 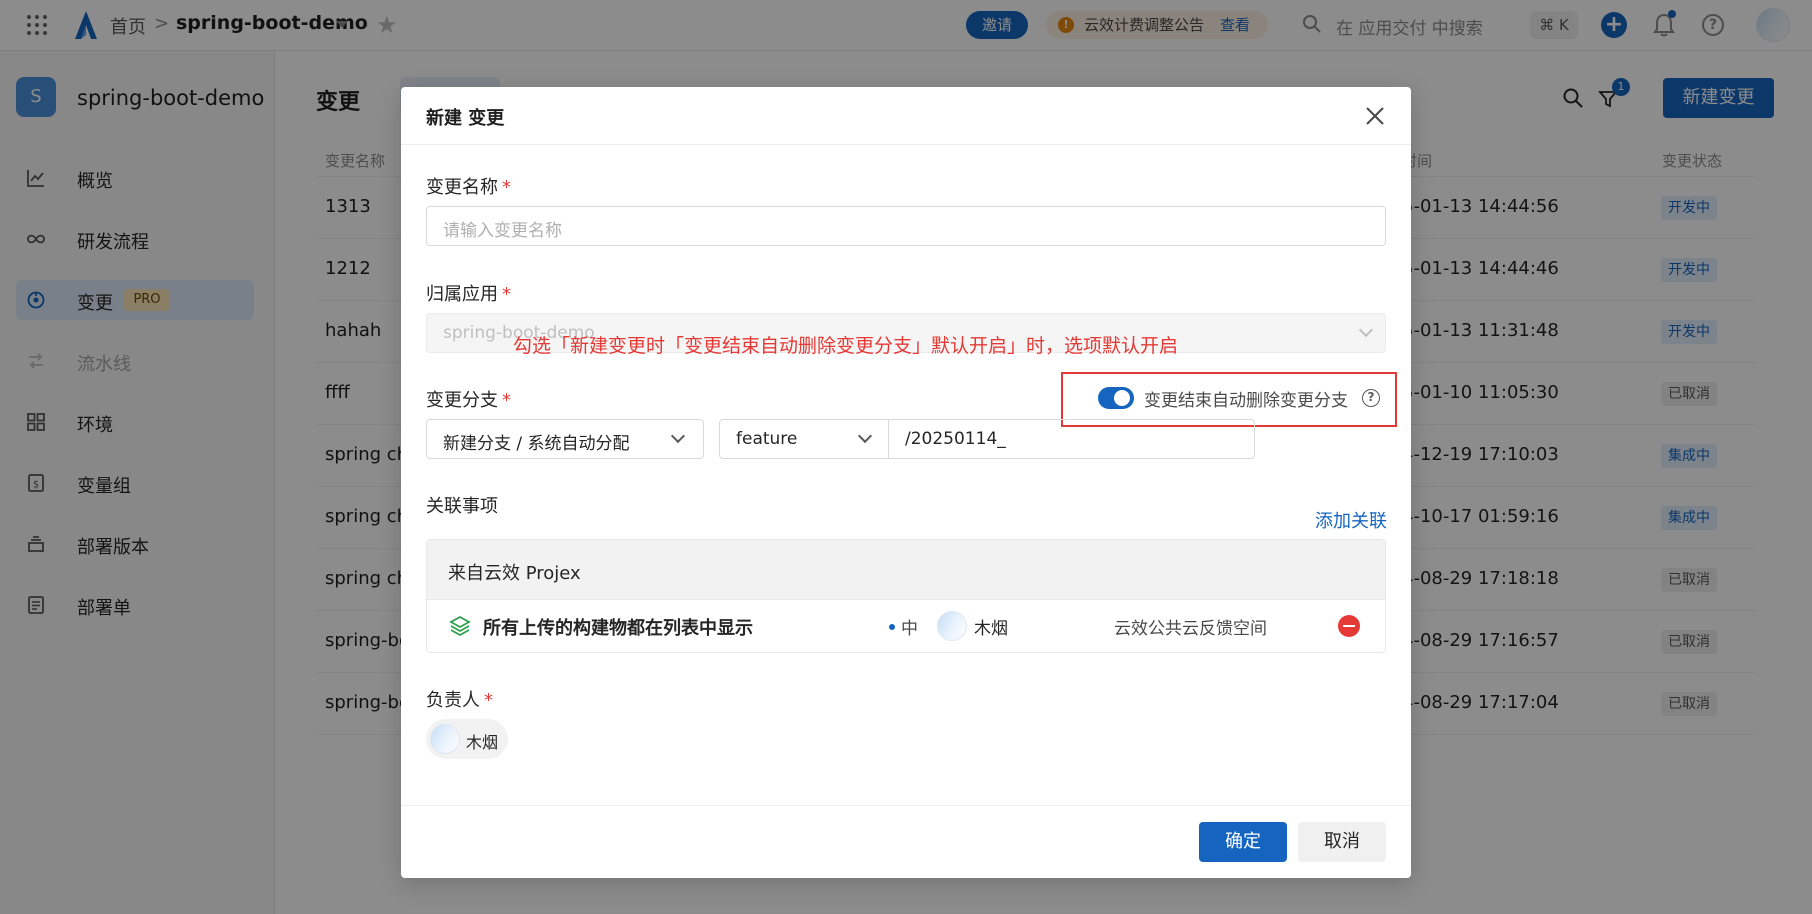 What do you see at coordinates (846, 346) in the screenshot?
I see `annotation-text: 勾选「新建变更时「变更结束自动删除变更分支」默认开启」时，选项默认开启` at bounding box center [846, 346].